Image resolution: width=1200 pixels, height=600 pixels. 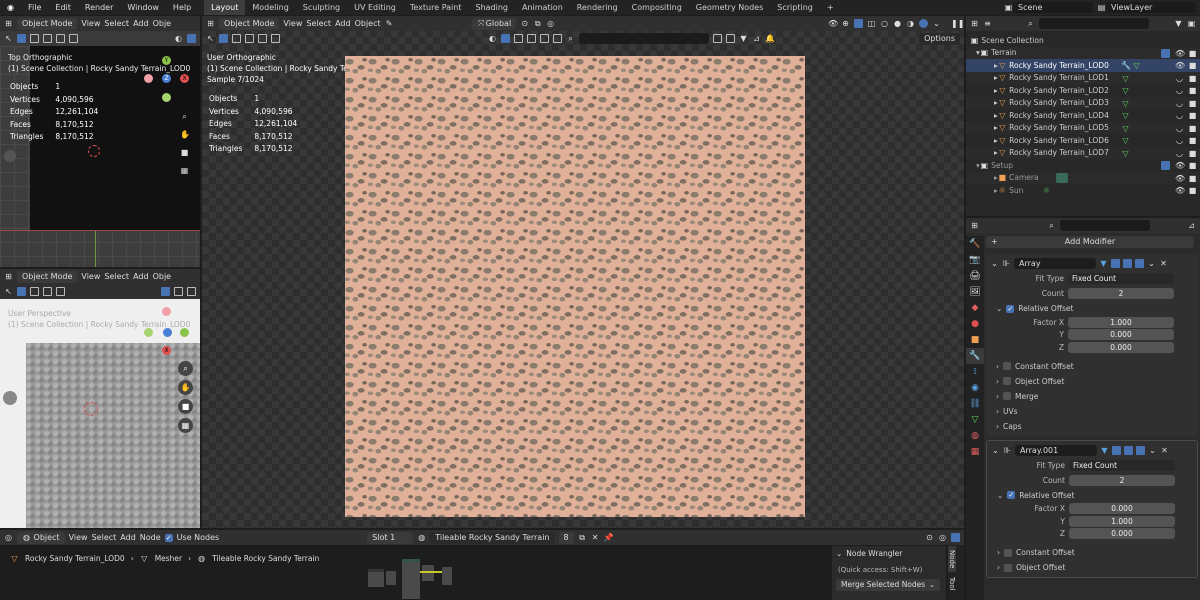 I want to click on outliner-item-lod0: ▸ ▽ Rocky Sandy Terrain_LOD0 🔧 ▽ 👁 ■, so click(x=1083, y=65).